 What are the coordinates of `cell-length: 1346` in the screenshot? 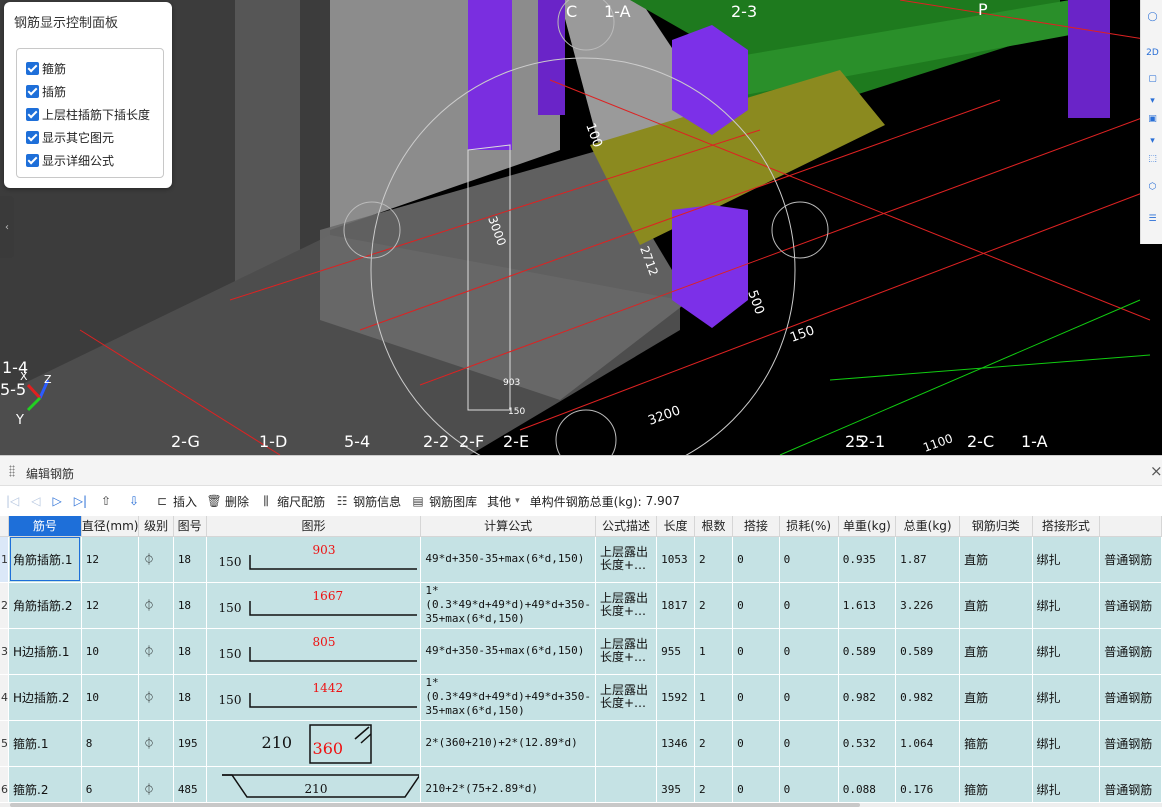 It's located at (675, 743).